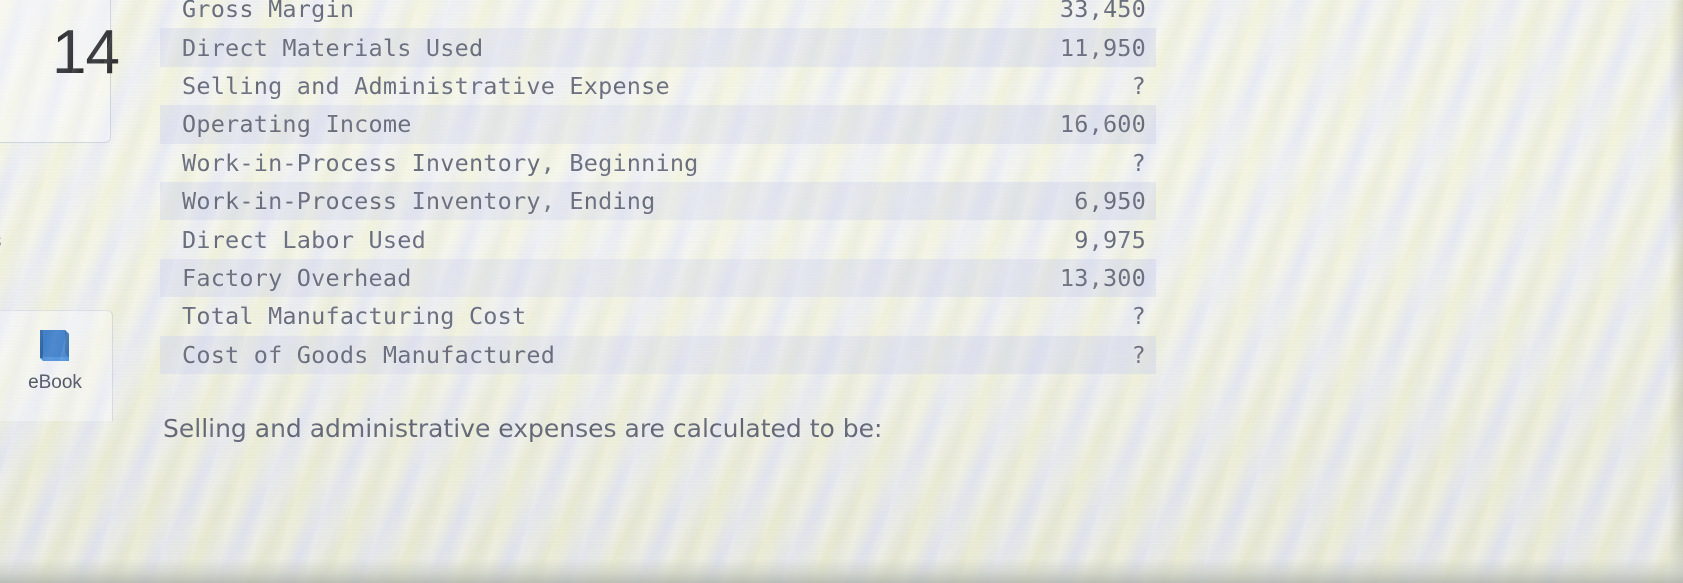  I want to click on table-row: Work-in-Process Inventory, Beginning ?, so click(658, 163).